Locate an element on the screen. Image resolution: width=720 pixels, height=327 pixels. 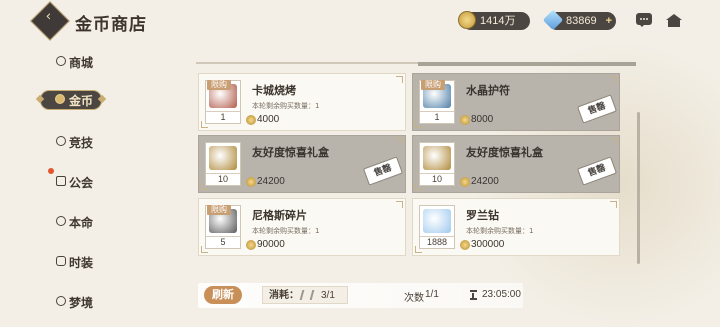
sidebar-item-dream: 梦境 is located at coordinates (87, 302).